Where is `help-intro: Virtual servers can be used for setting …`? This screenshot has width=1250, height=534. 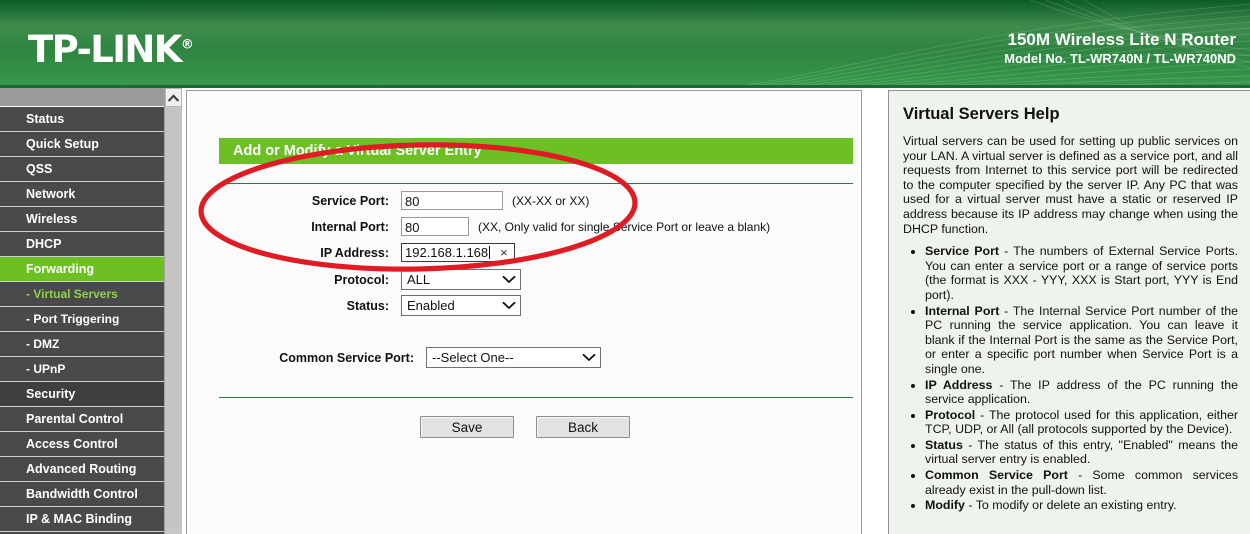 help-intro: Virtual servers can be used for setting … is located at coordinates (1070, 185).